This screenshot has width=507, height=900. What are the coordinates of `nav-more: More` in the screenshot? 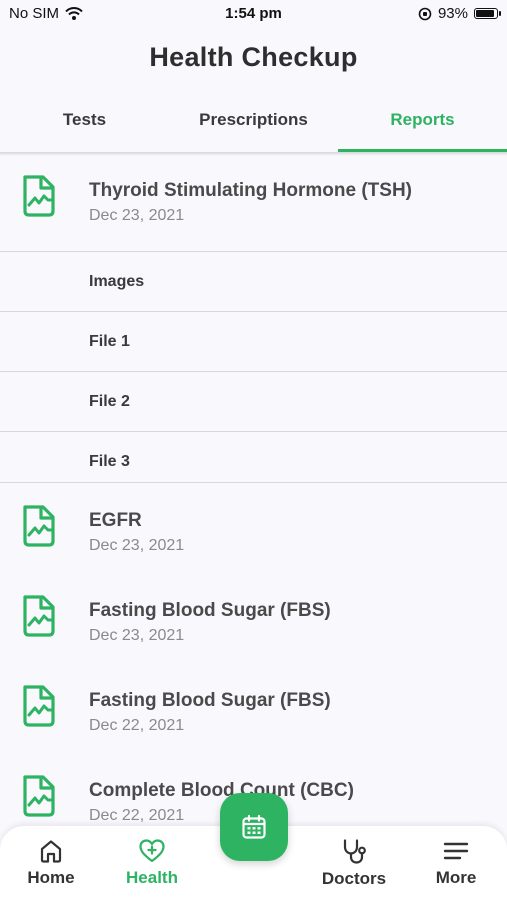 It's located at (456, 863).